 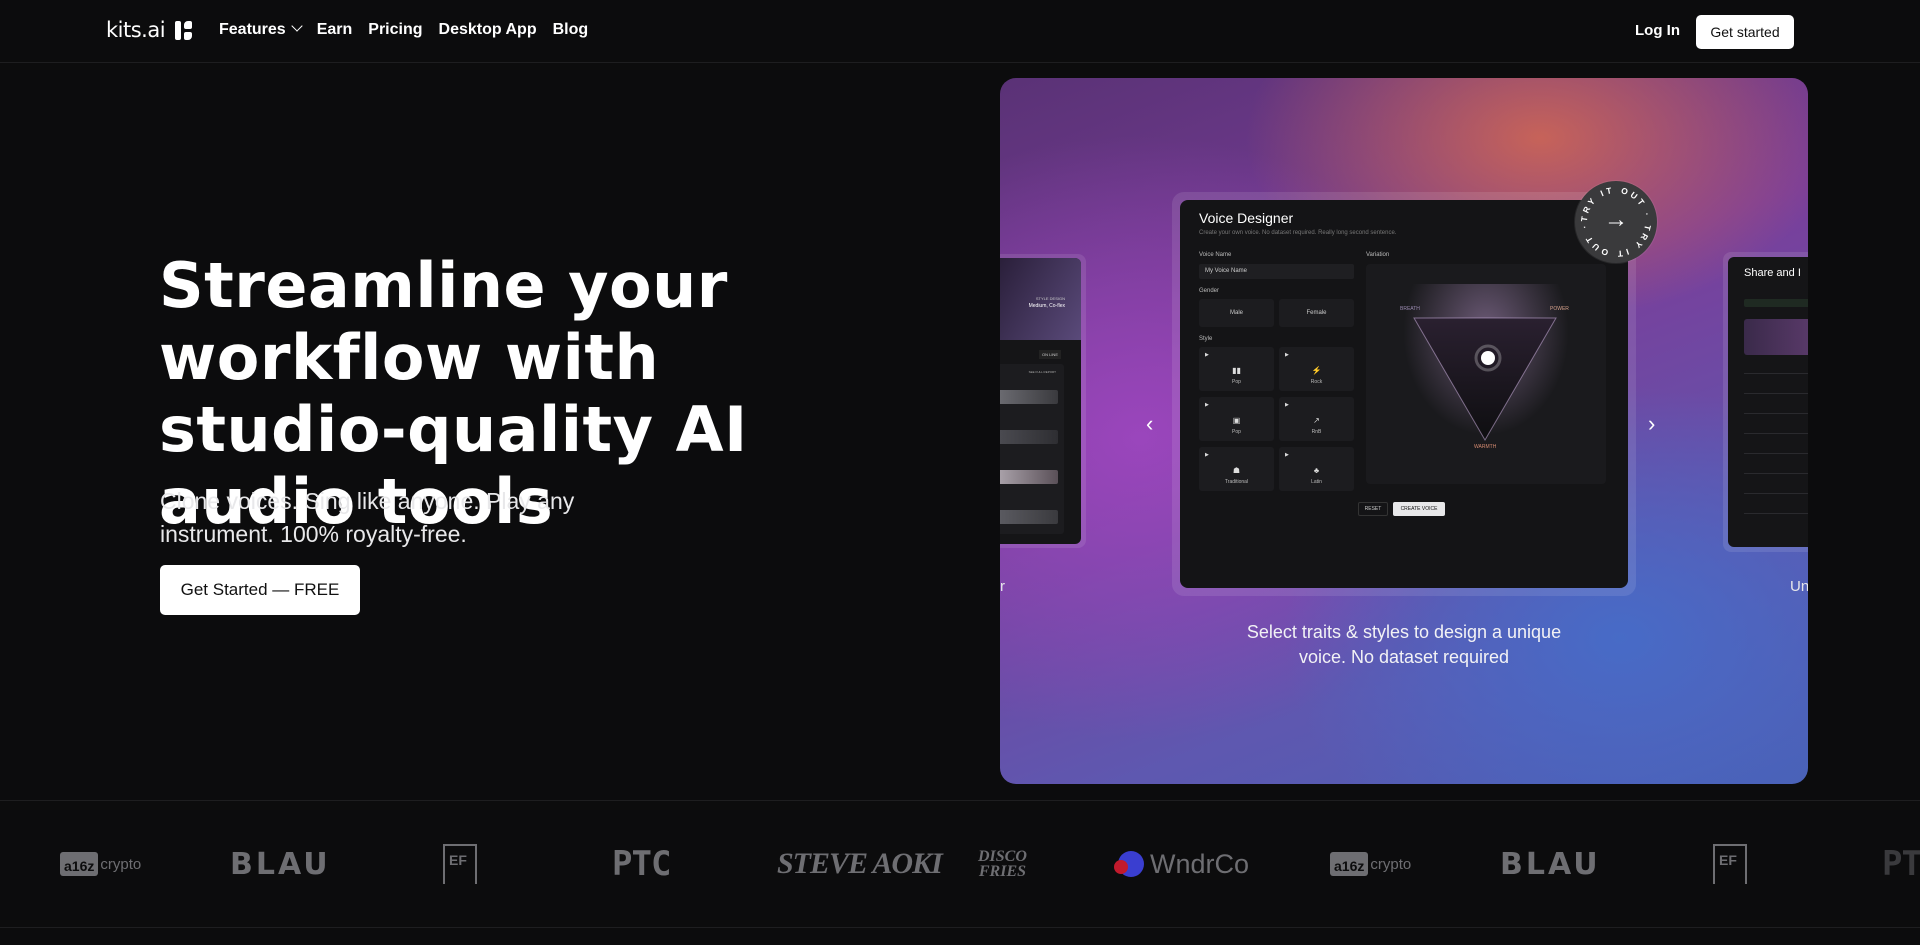 What do you see at coordinates (1206, 339) in the screenshot?
I see `style-label: Style` at bounding box center [1206, 339].